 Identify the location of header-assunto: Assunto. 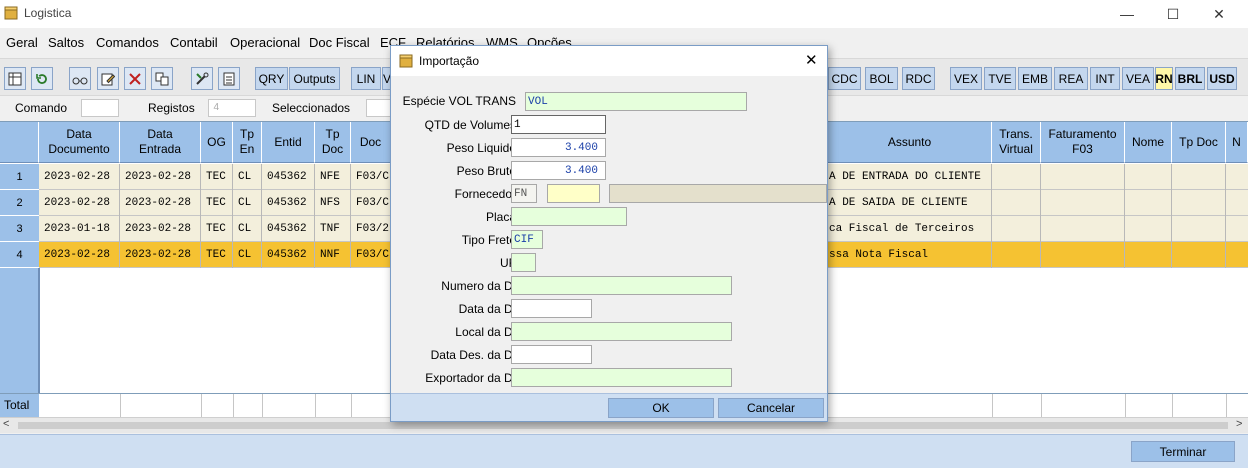
(910, 142).